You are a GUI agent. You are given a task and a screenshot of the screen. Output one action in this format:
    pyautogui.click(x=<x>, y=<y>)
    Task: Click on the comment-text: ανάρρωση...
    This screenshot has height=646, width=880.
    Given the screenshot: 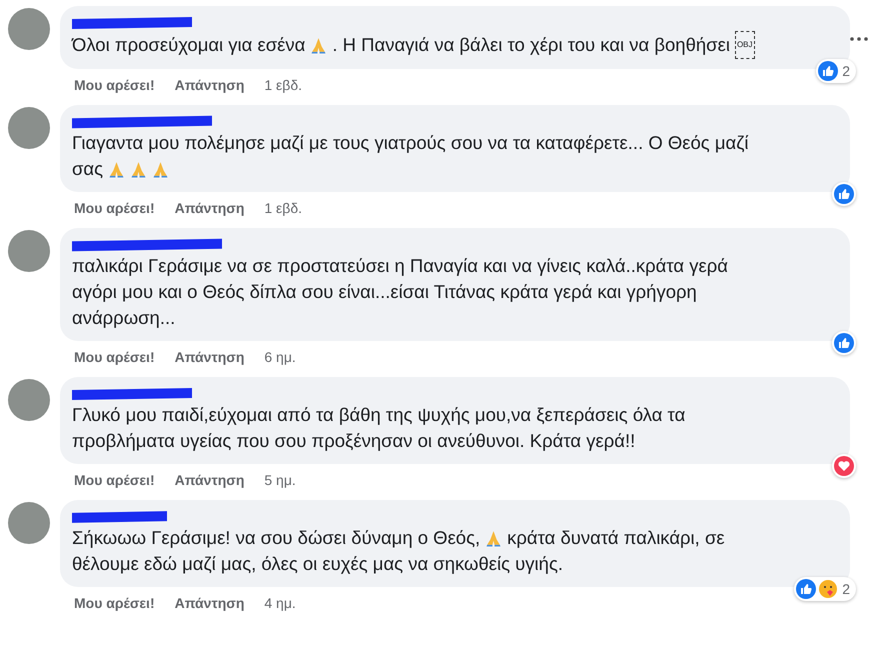 What is the action you would take?
    pyautogui.click(x=124, y=318)
    